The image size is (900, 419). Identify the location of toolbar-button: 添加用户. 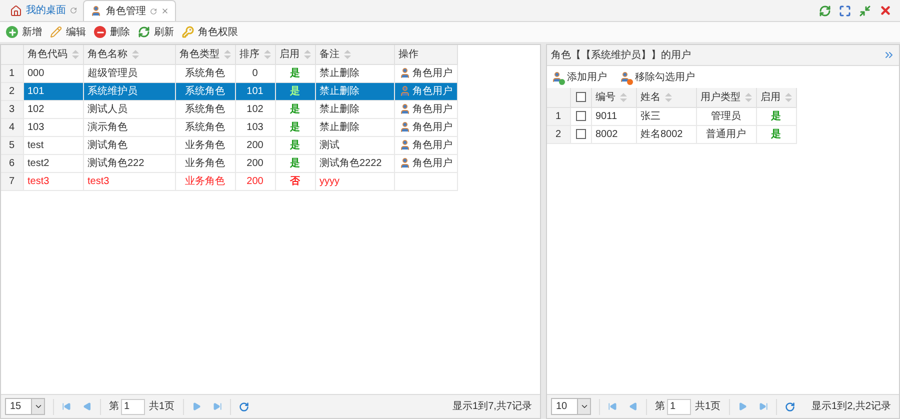
(579, 77).